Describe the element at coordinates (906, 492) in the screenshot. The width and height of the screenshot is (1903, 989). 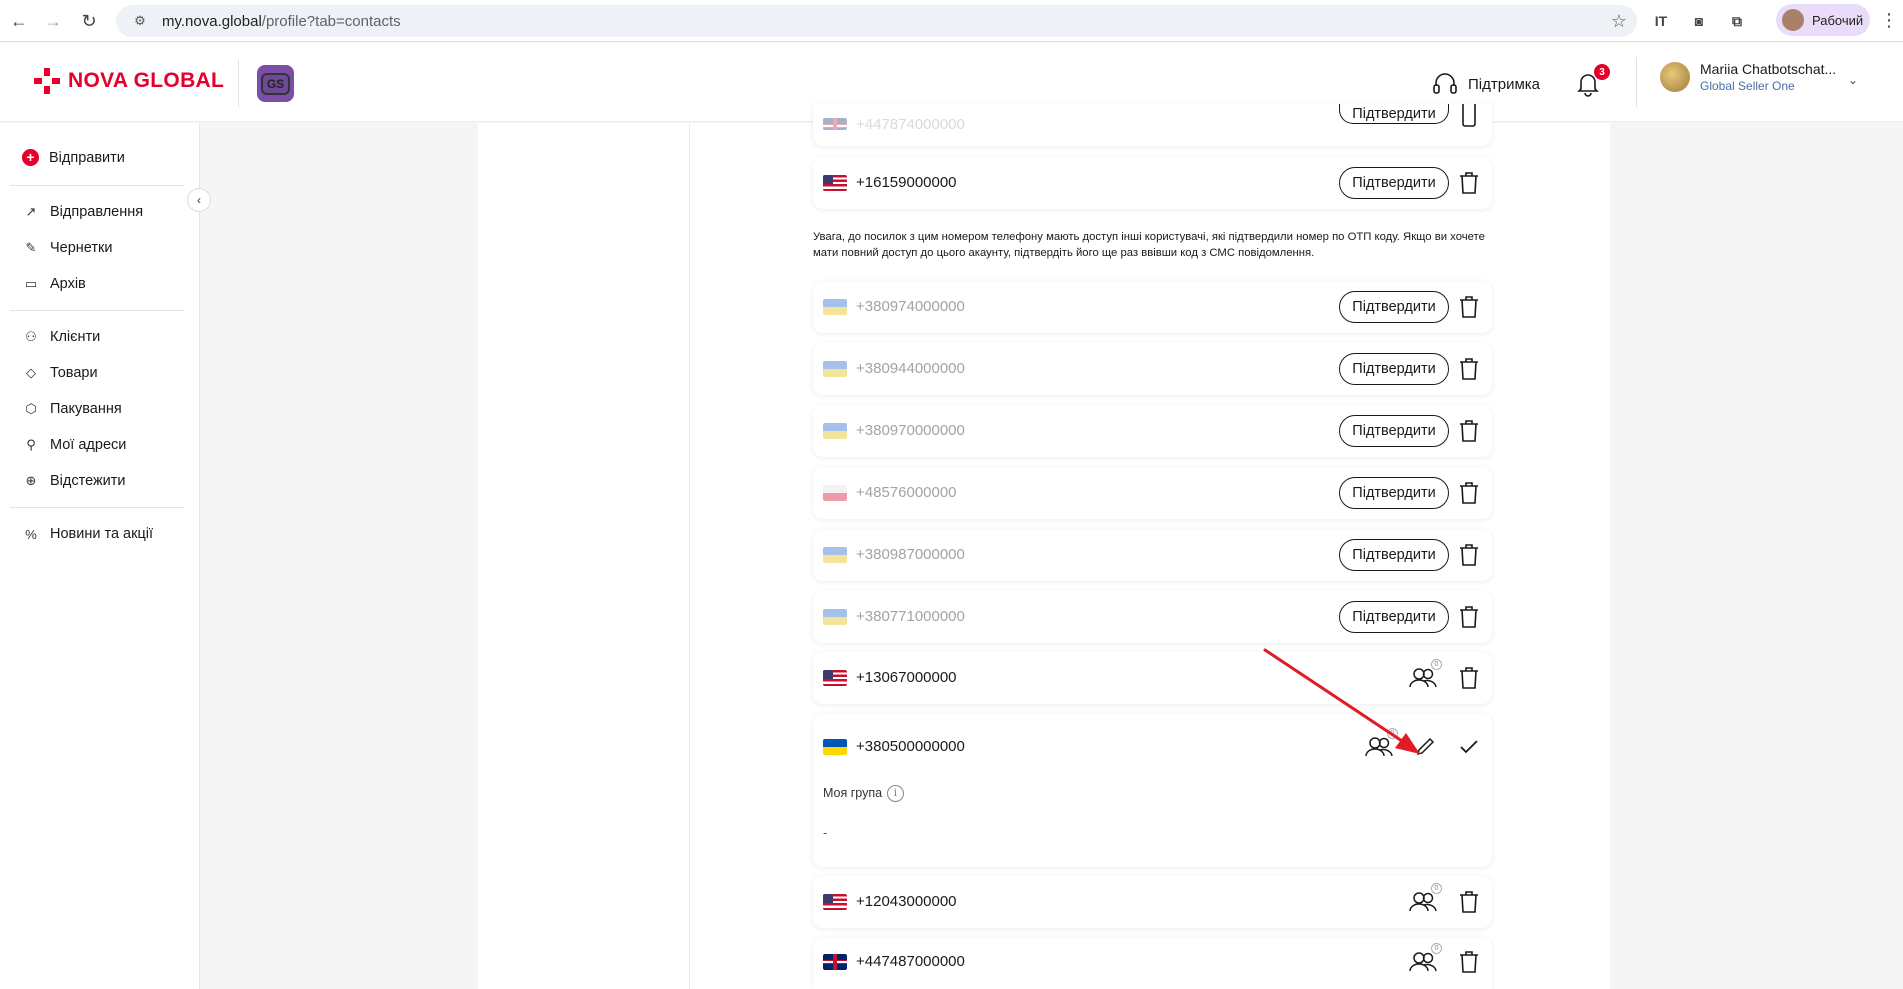
I see `contact-phone: +48576000000` at that location.